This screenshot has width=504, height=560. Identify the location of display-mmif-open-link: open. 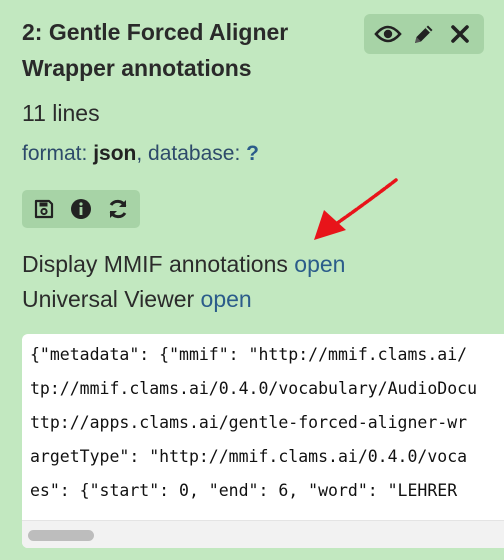
(319, 264).